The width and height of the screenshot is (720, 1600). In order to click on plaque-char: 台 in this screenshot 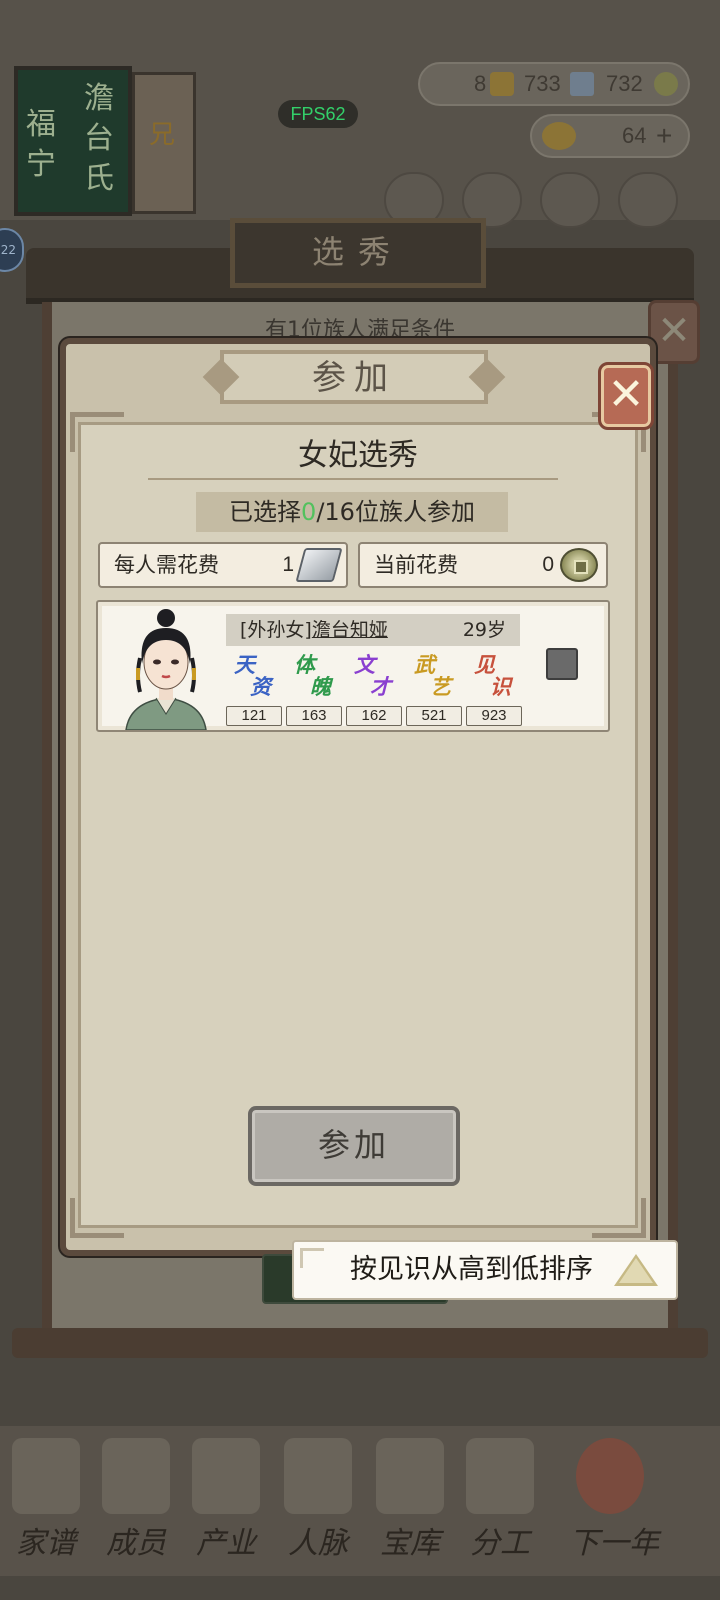, I will do `click(99, 138)`.